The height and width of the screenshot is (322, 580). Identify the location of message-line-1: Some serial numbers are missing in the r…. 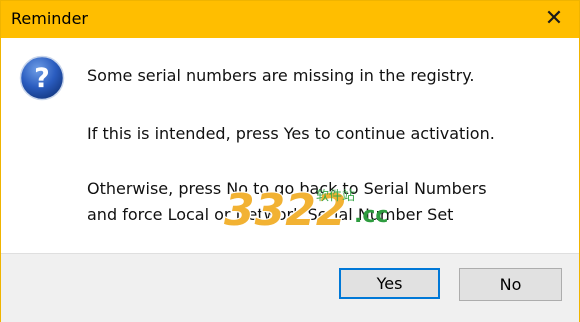
(281, 75).